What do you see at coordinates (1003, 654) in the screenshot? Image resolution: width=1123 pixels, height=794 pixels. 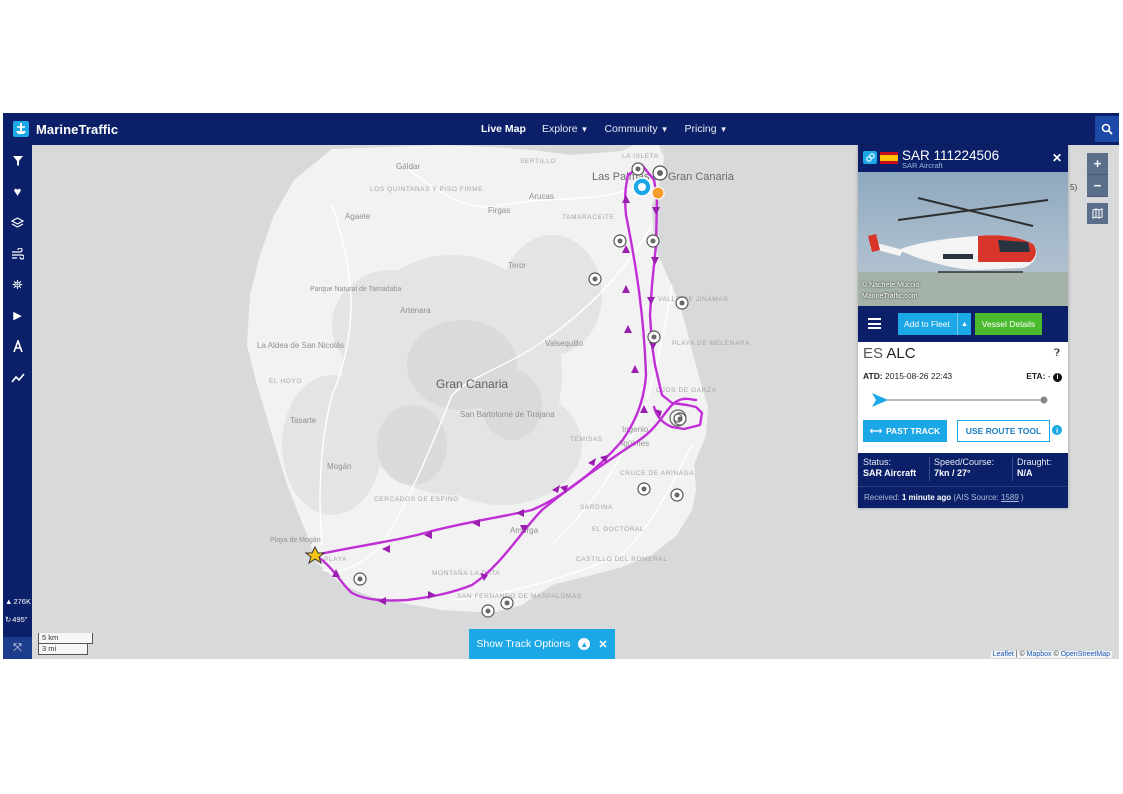 I see `leaflet-link: Leaflet` at bounding box center [1003, 654].